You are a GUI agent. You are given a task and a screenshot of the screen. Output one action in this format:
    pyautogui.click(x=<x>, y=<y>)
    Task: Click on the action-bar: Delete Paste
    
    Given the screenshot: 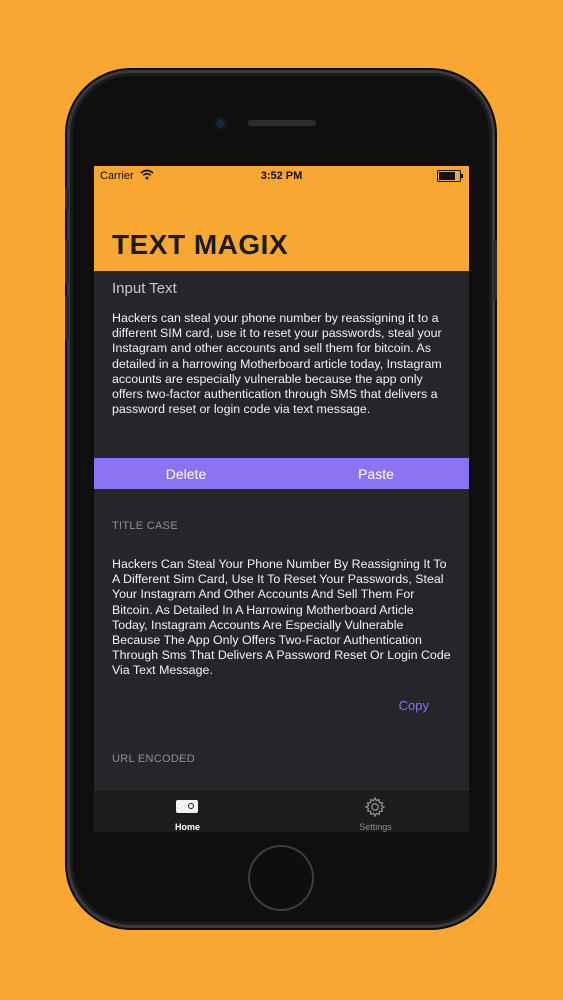 What is the action you would take?
    pyautogui.click(x=281, y=473)
    